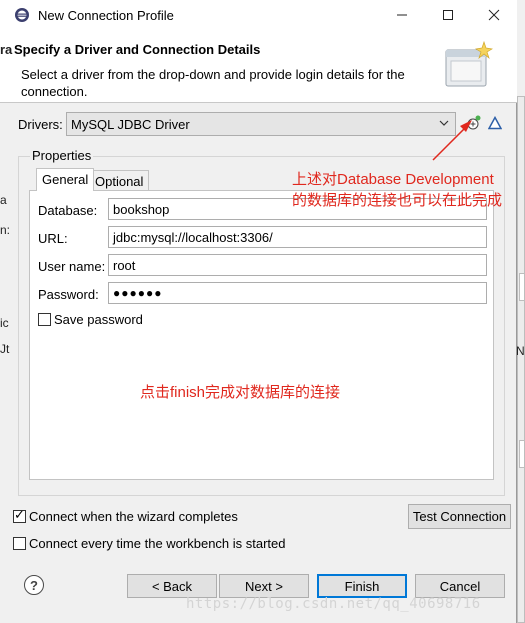  I want to click on watermark: https://blog.csdn.net/qq_40698716, so click(333, 604).